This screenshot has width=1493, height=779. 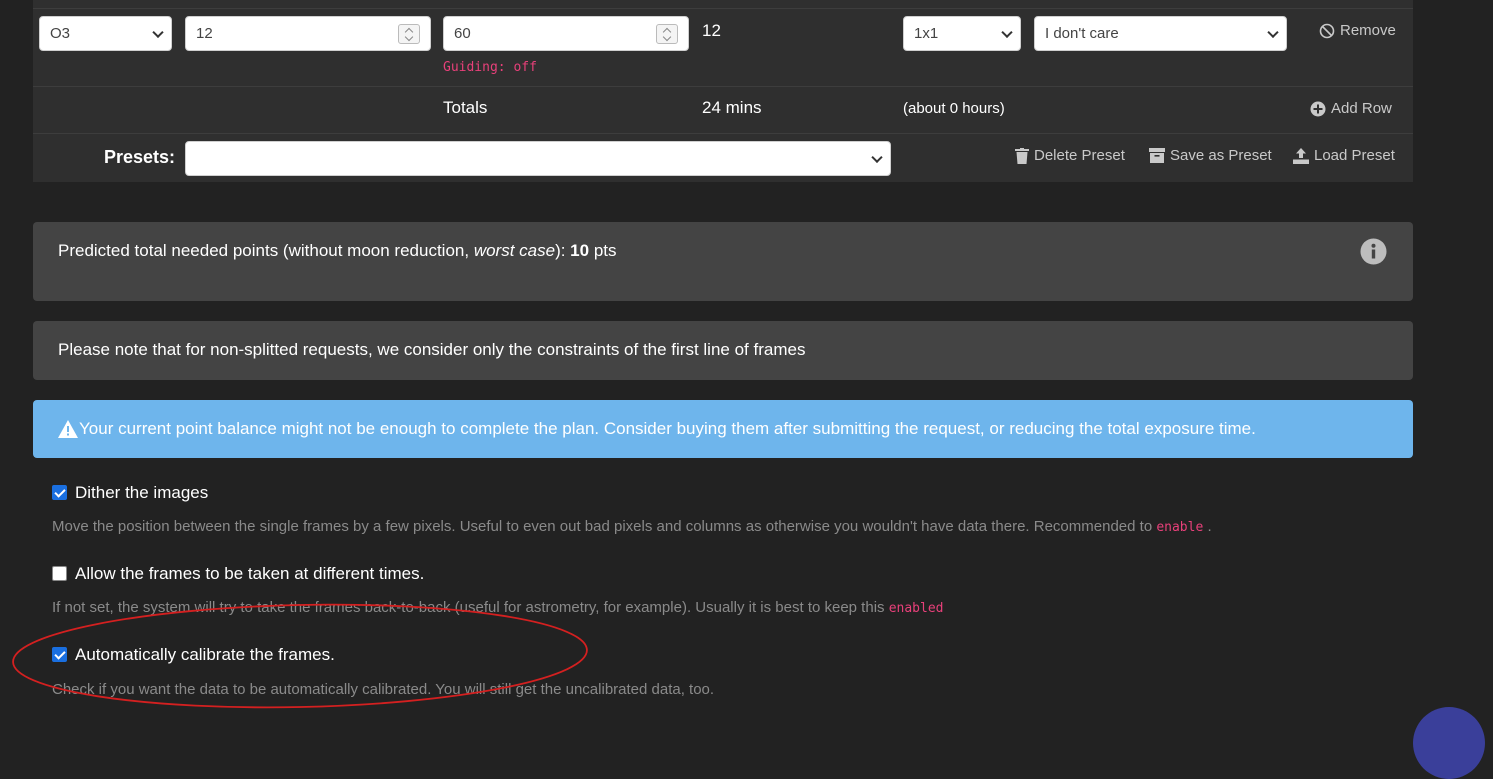 What do you see at coordinates (59, 492) in the screenshot?
I see `dither-checkbox` at bounding box center [59, 492].